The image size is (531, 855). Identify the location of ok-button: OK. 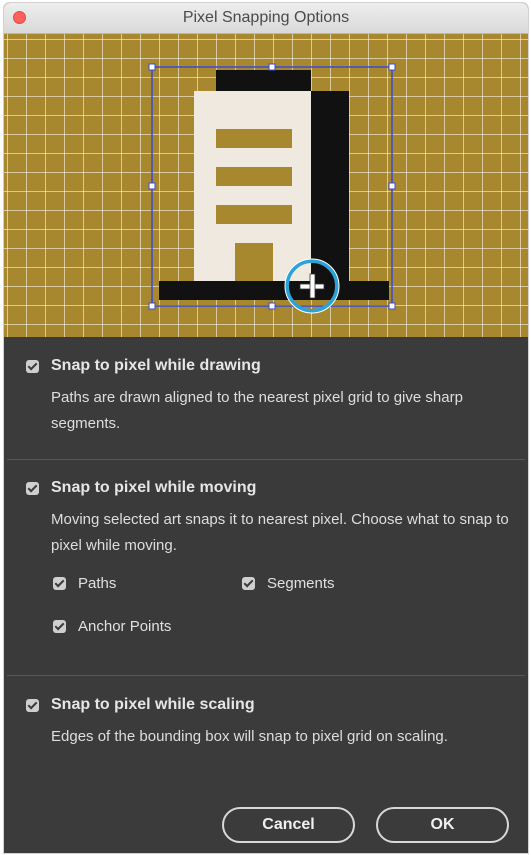
(442, 825).